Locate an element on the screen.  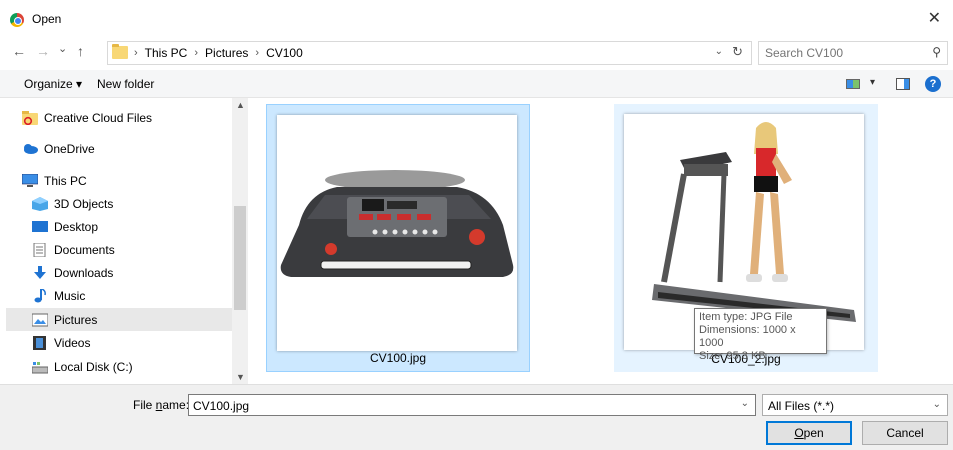
breadcrumb-this-pc: This PC is located at coordinates (166, 53).